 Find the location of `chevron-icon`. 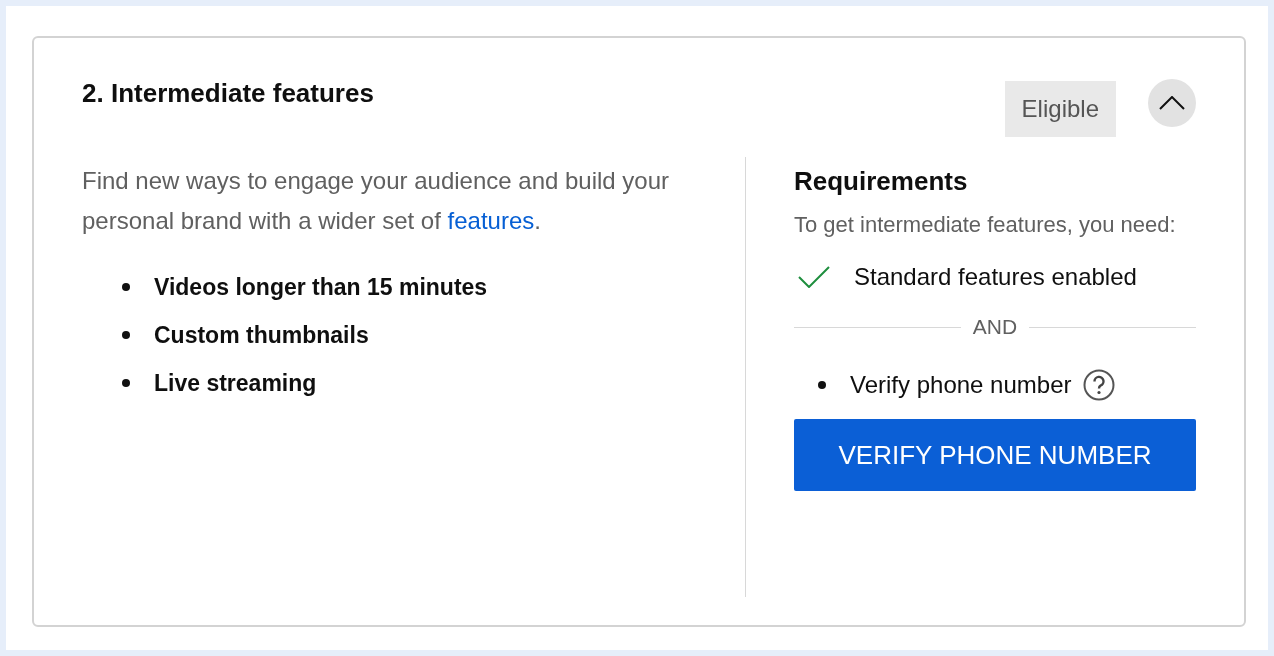

chevron-icon is located at coordinates (1172, 103).